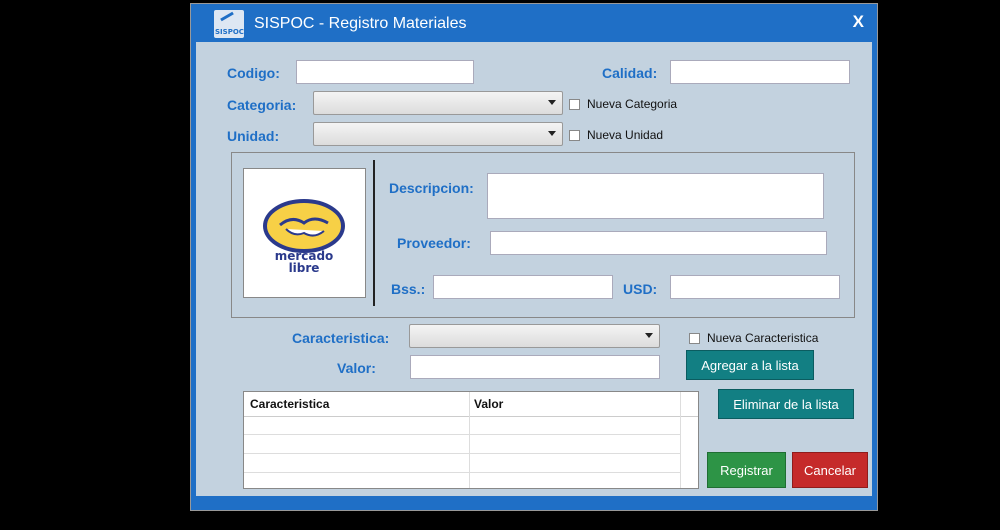 The image size is (1000, 530). Describe the element at coordinates (289, 404) in the screenshot. I see `column-header-caracteristica: Caracteristica` at that location.